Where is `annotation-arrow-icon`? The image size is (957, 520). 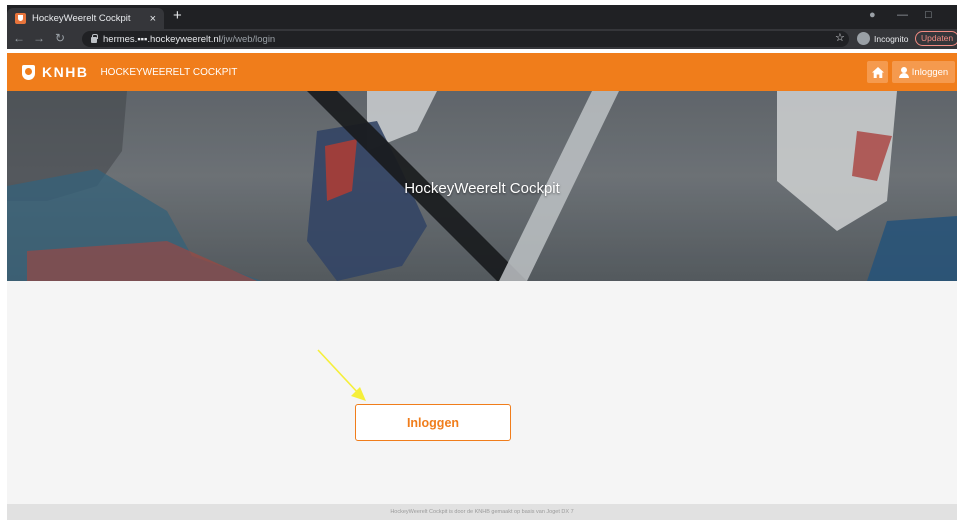 annotation-arrow-icon is located at coordinates (341, 375).